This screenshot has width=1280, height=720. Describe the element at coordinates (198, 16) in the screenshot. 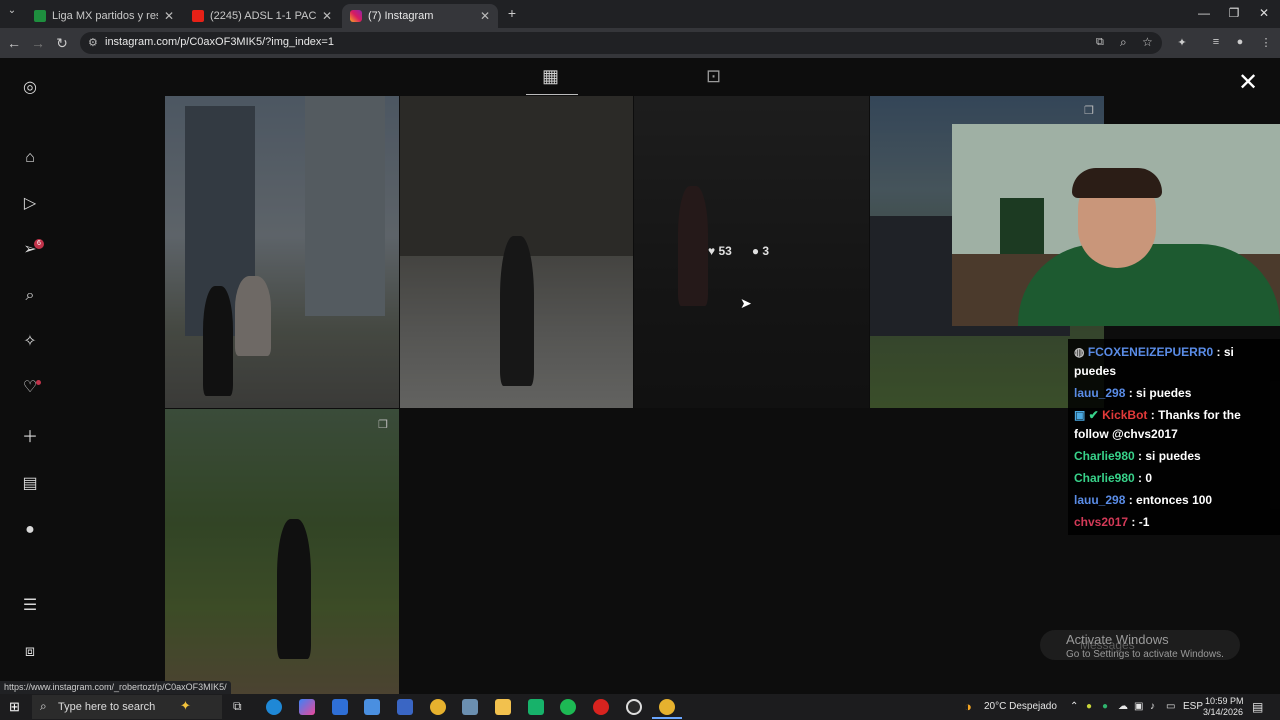

I see `youtube-favicon-icon` at that location.